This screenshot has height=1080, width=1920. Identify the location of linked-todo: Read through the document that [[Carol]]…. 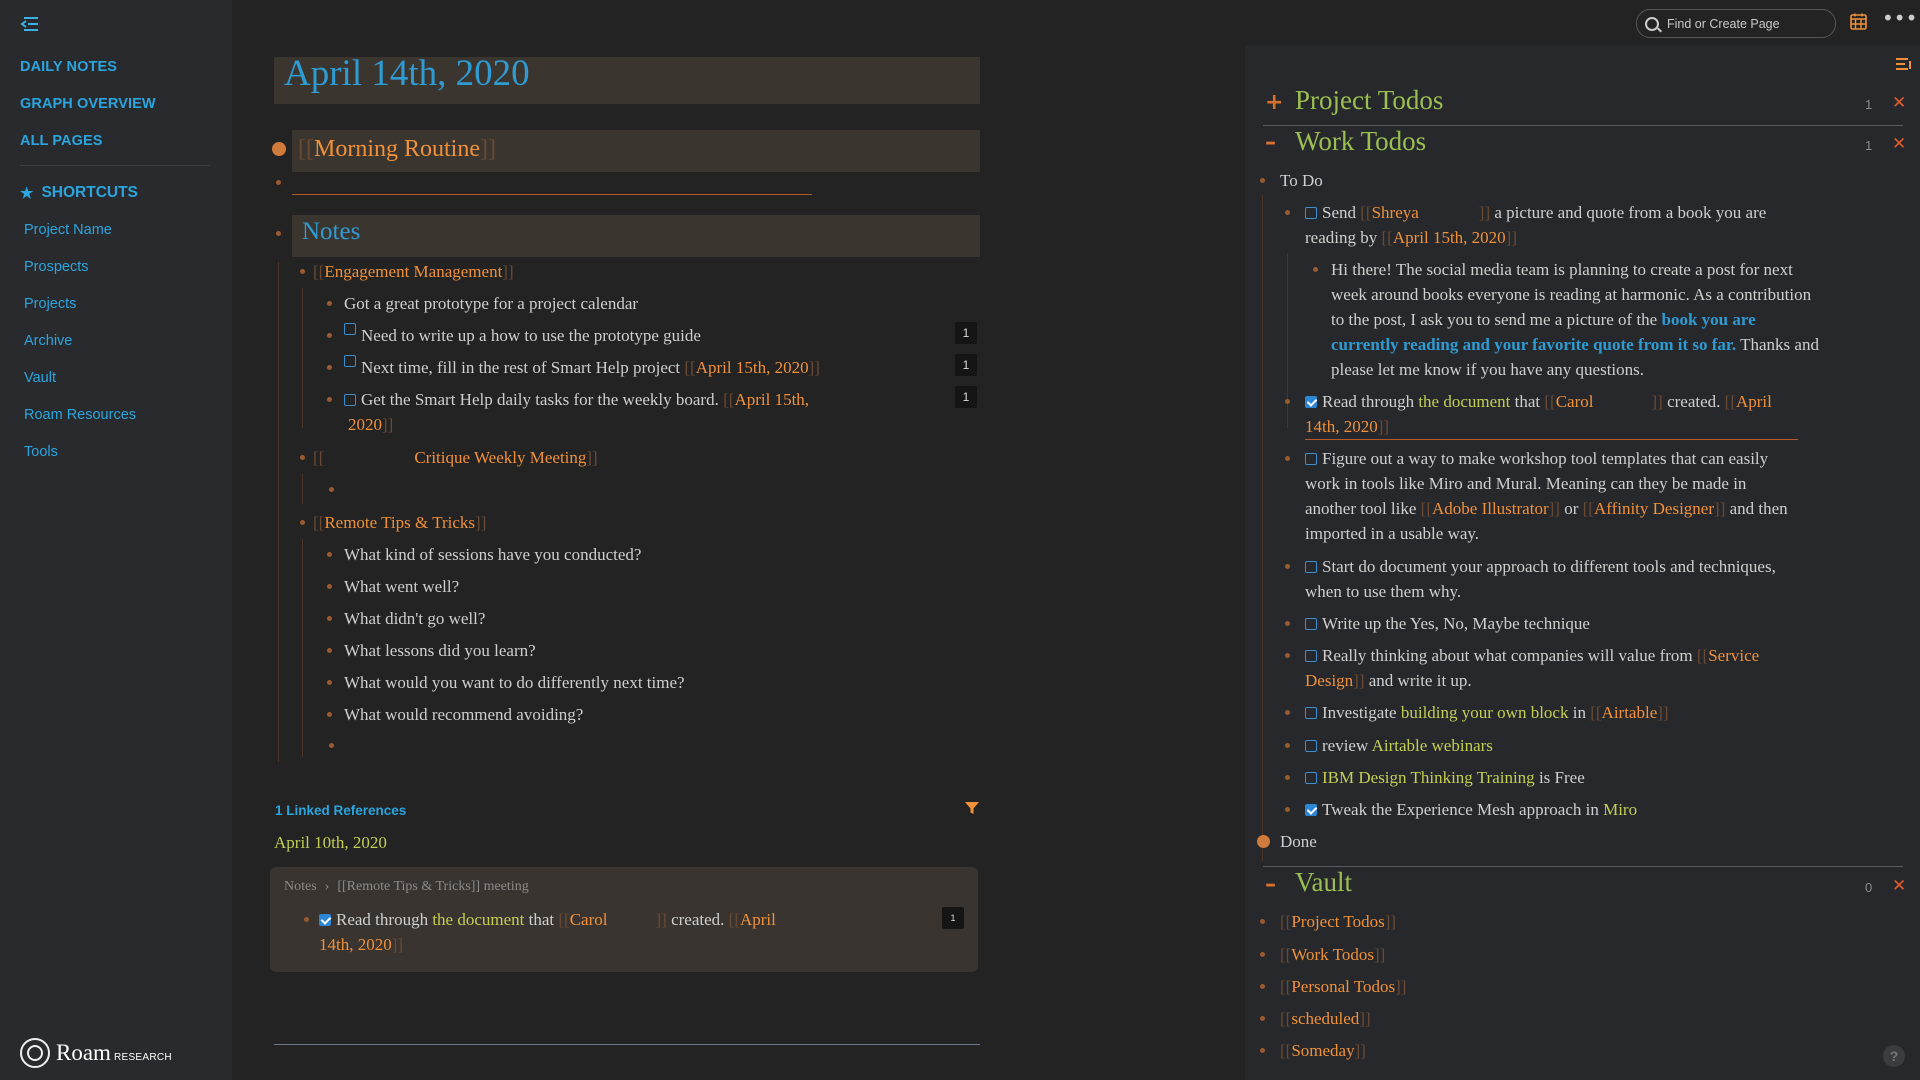
(576, 932).